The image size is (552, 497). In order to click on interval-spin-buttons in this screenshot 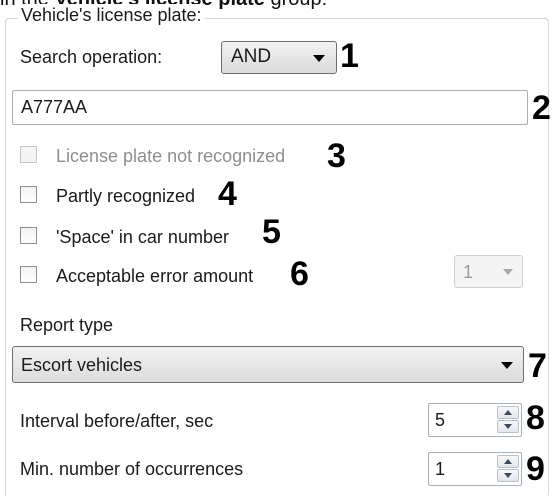, I will do `click(508, 420)`.